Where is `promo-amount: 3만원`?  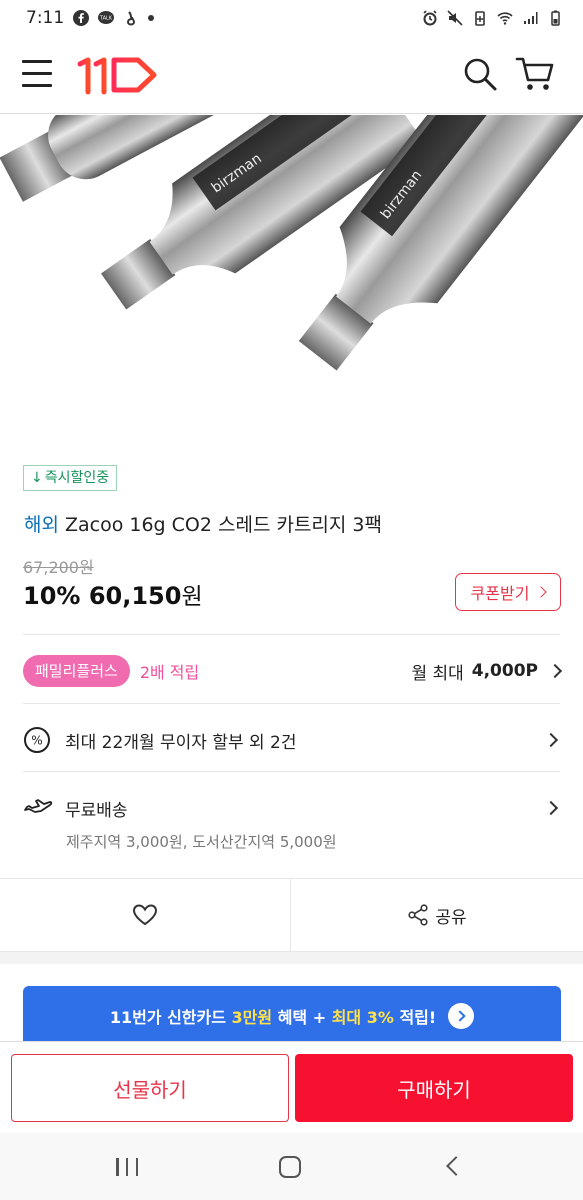 promo-amount: 3만원 is located at coordinates (252, 1017).